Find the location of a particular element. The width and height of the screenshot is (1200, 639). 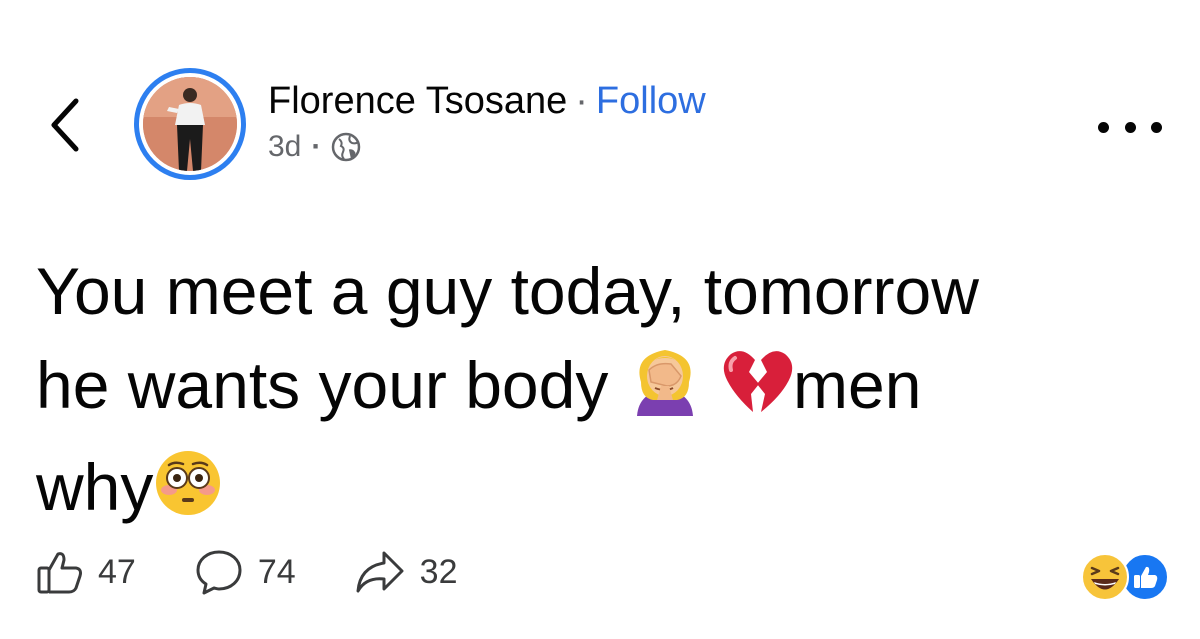

avatar is located at coordinates (190, 124).